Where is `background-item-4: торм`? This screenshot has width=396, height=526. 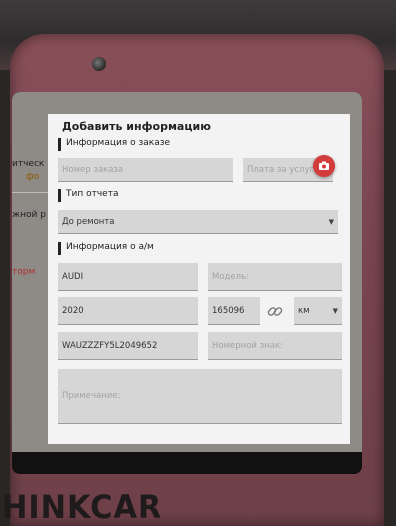
background-item-4: торм is located at coordinates (24, 272).